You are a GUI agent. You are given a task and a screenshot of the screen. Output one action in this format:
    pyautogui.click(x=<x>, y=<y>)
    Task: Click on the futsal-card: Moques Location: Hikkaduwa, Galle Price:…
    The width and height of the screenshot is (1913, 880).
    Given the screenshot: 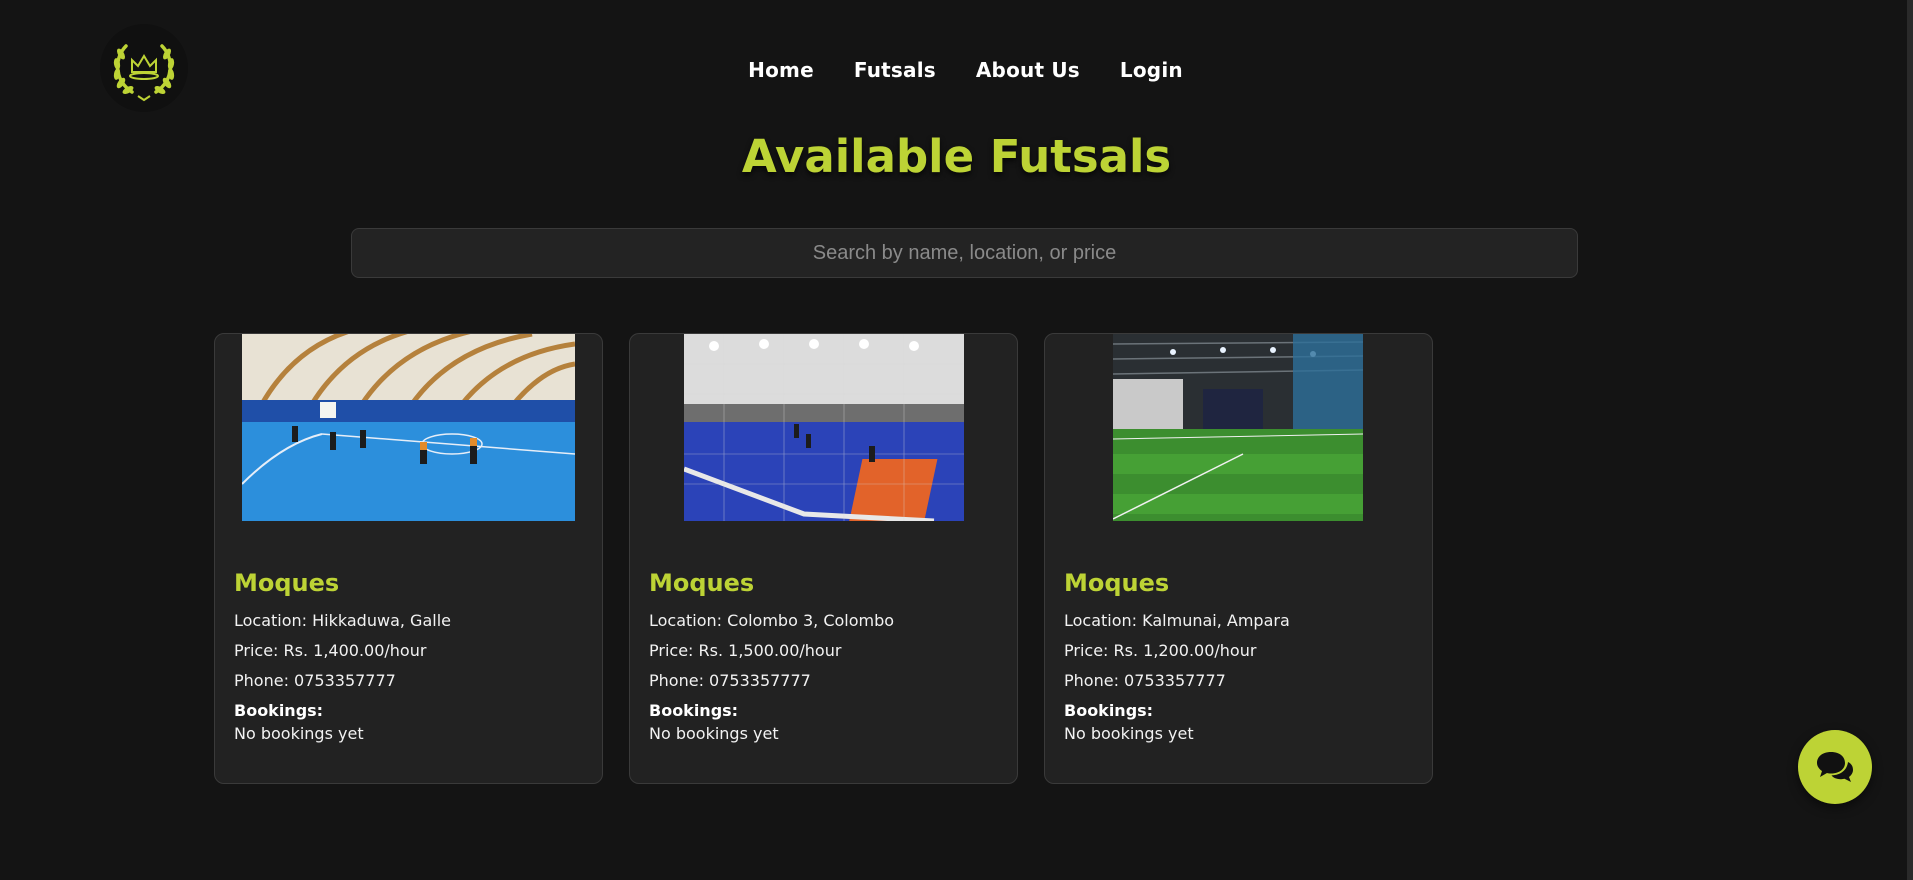 What is the action you would take?
    pyautogui.click(x=408, y=558)
    